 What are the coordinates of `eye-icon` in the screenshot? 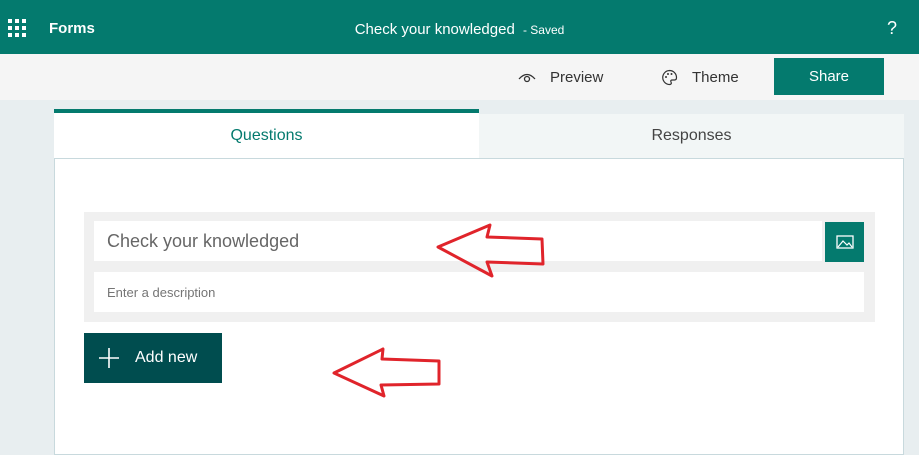 It's located at (527, 77).